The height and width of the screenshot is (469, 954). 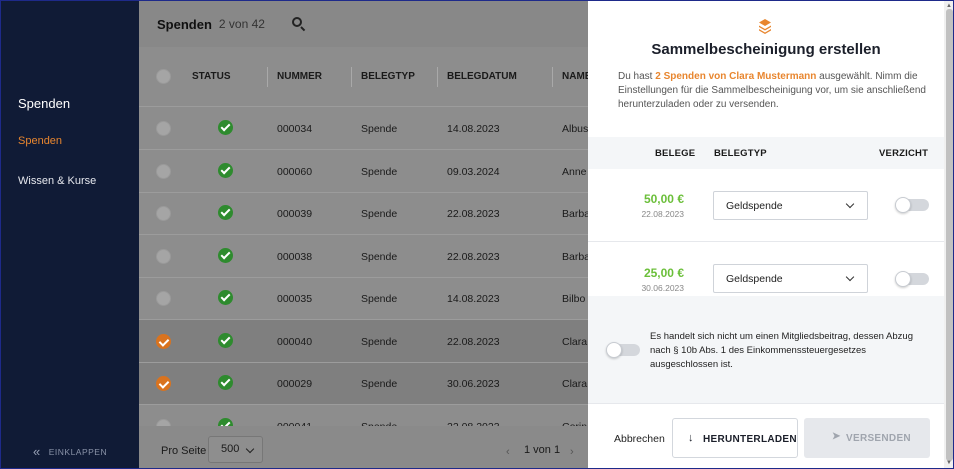 I want to click on table-row-selected: 000040 Spende 22.08.2023 Clara, so click(x=363, y=341).